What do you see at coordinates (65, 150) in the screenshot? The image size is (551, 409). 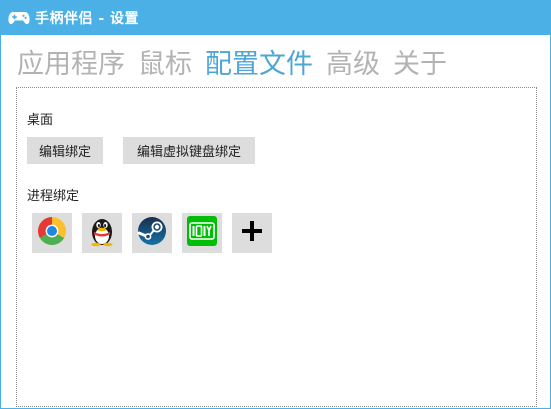 I see `edit-binding-button: 编辑绑定` at bounding box center [65, 150].